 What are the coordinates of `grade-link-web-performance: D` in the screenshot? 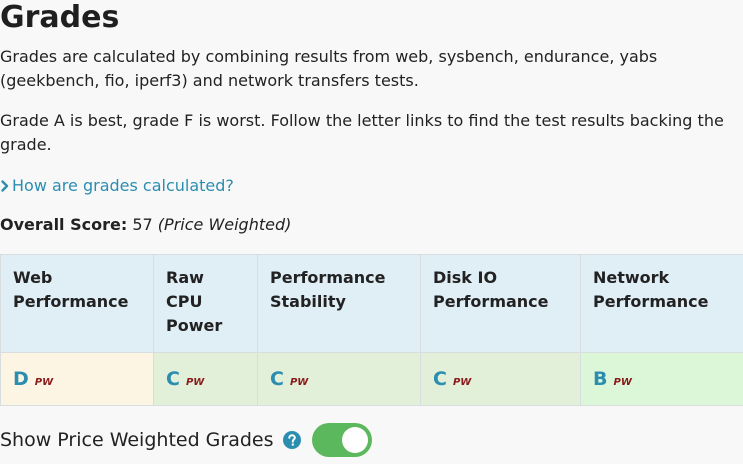 It's located at (21, 379).